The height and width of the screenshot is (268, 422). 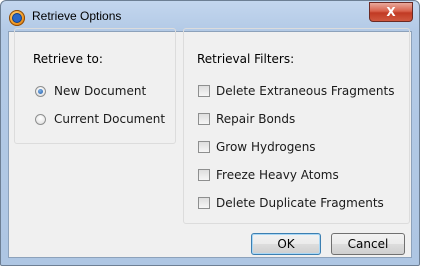 I want to click on dialog-title: Retrieve Options, so click(x=77, y=16).